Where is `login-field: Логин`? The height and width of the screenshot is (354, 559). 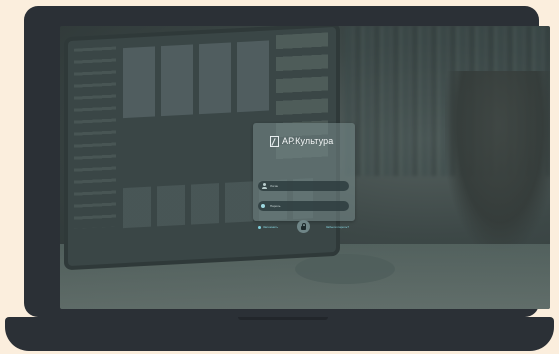
login-field: Логин is located at coordinates (303, 186).